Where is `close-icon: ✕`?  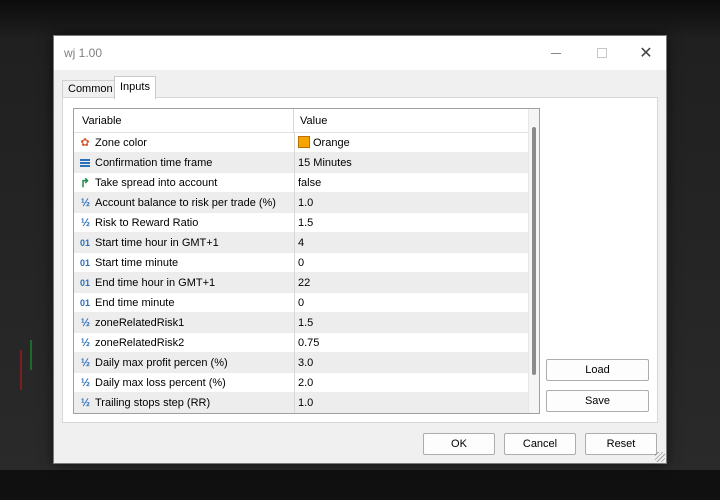 close-icon: ✕ is located at coordinates (646, 53).